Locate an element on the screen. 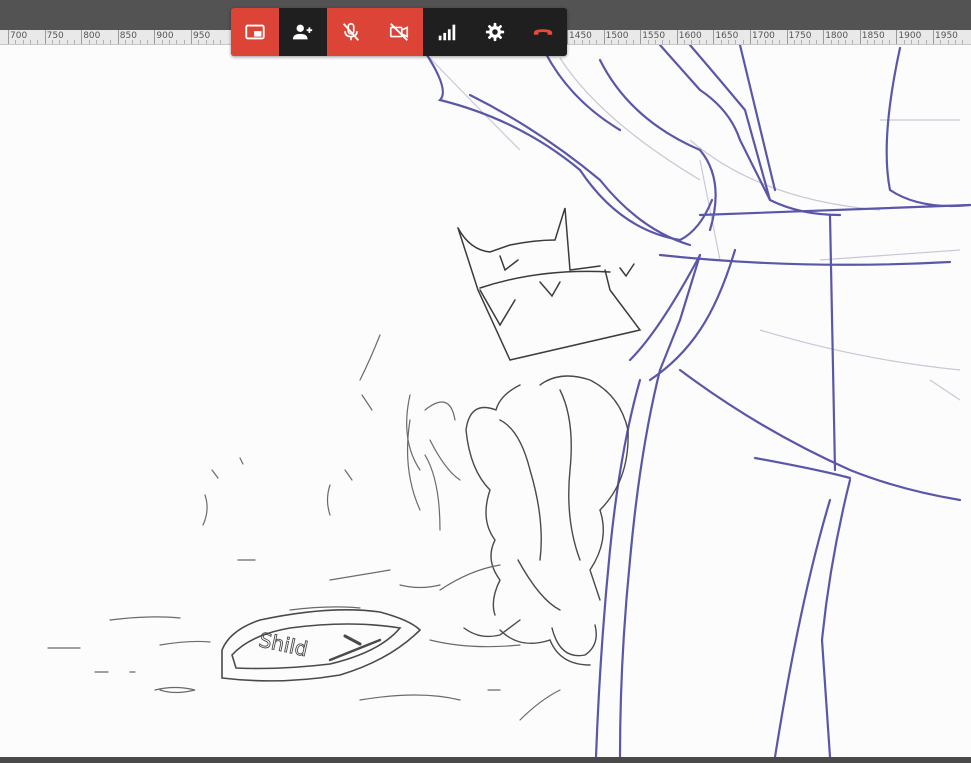  phone-hangup-icon is located at coordinates (543, 32).